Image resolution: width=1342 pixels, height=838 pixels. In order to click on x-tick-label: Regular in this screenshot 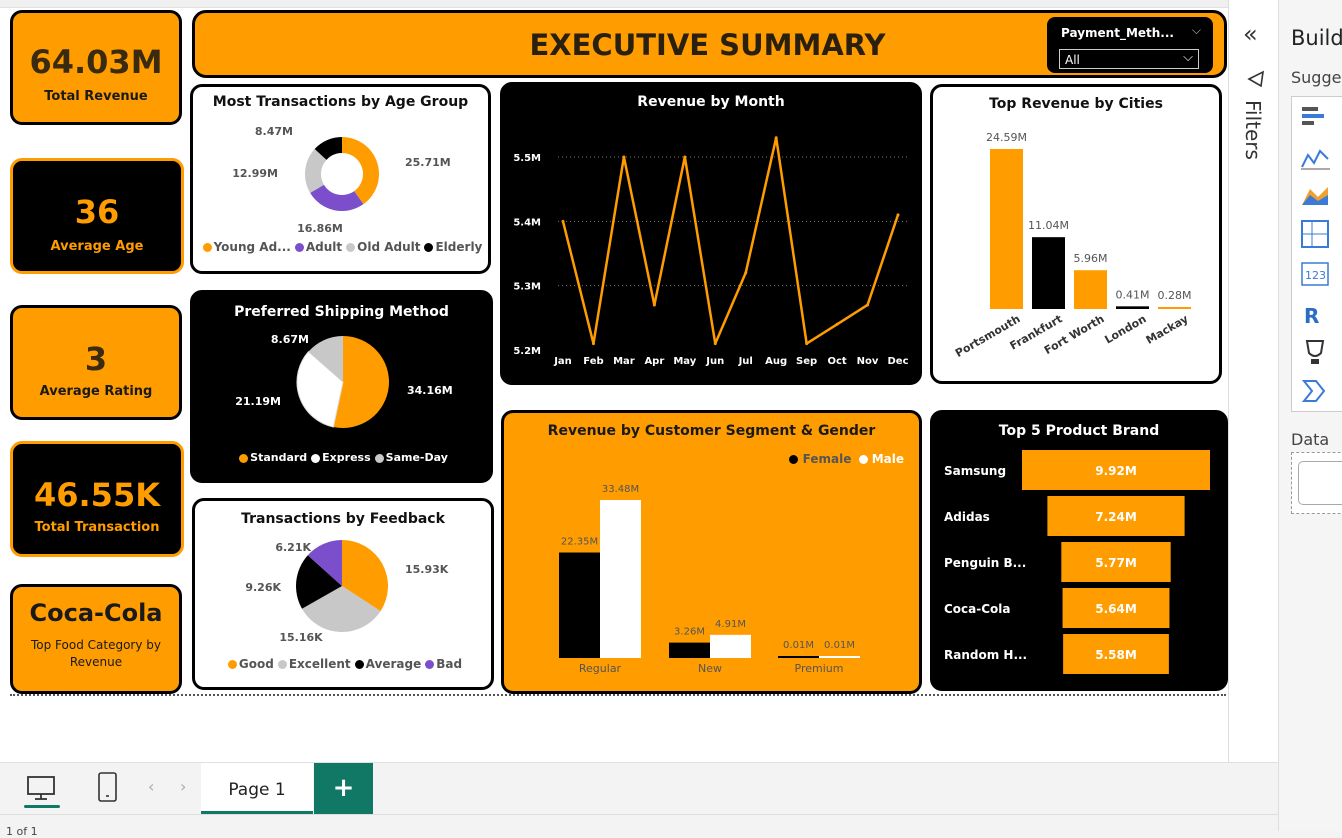, I will do `click(600, 668)`.